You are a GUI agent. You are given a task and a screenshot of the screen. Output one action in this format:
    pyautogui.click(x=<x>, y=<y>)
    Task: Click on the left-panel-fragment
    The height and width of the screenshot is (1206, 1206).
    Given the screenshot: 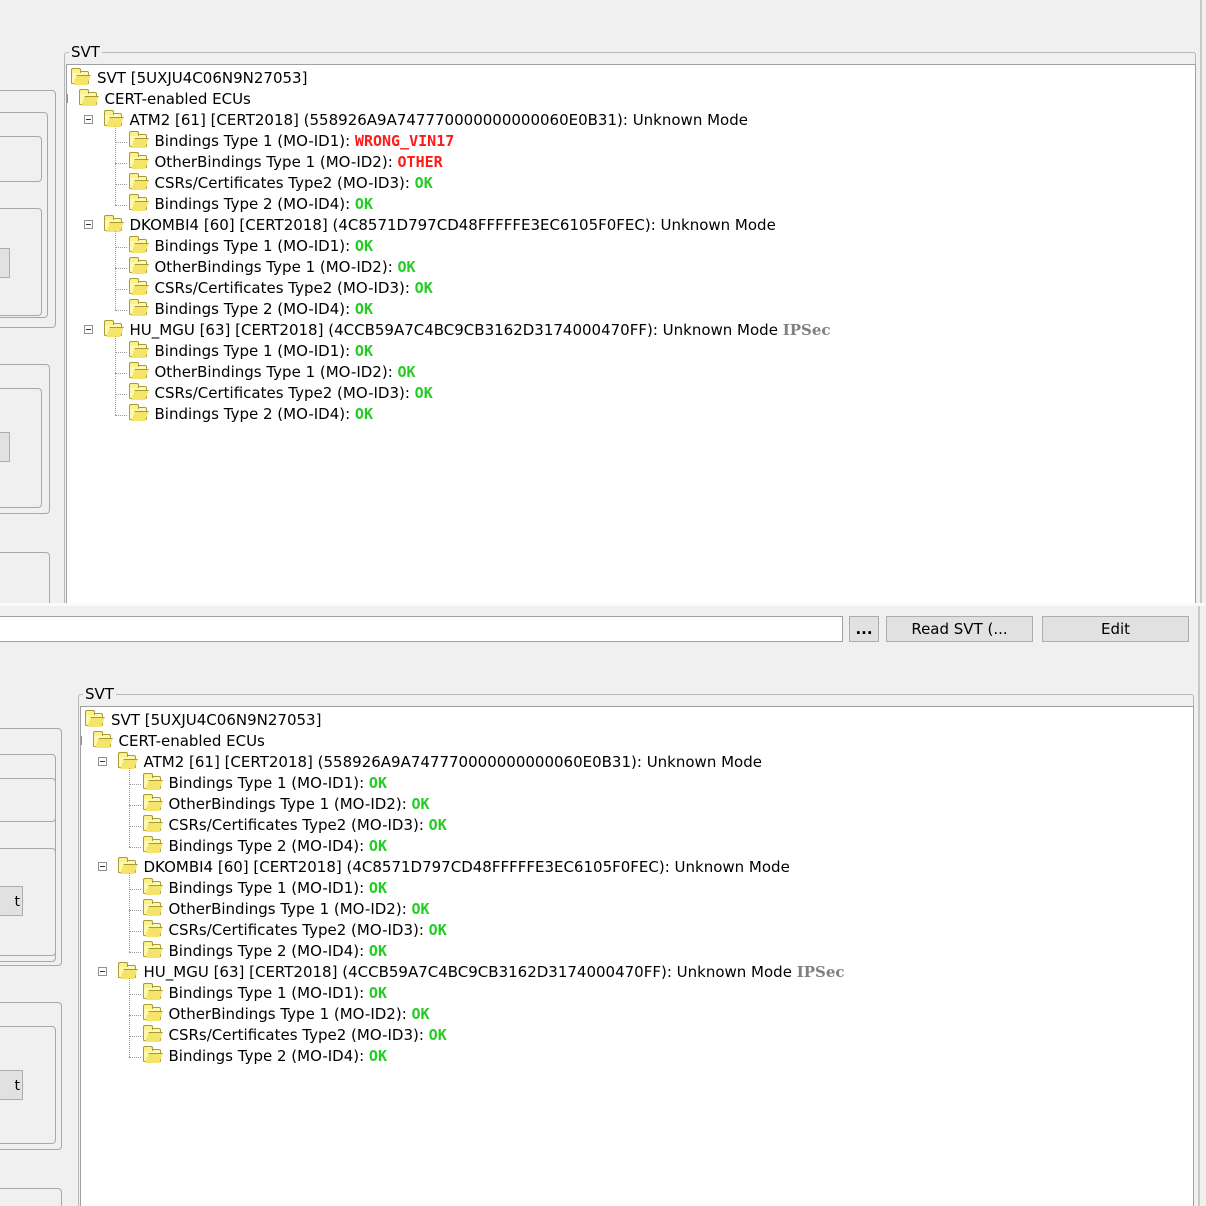 What is the action you would take?
    pyautogui.click(x=21, y=159)
    